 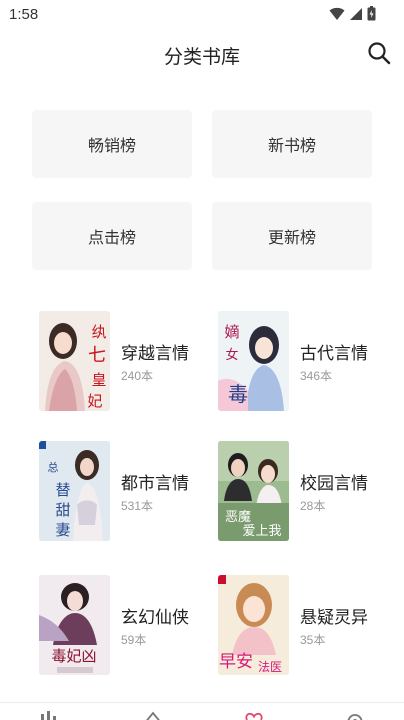 I want to click on svg-text: 妻, so click(x=62, y=530).